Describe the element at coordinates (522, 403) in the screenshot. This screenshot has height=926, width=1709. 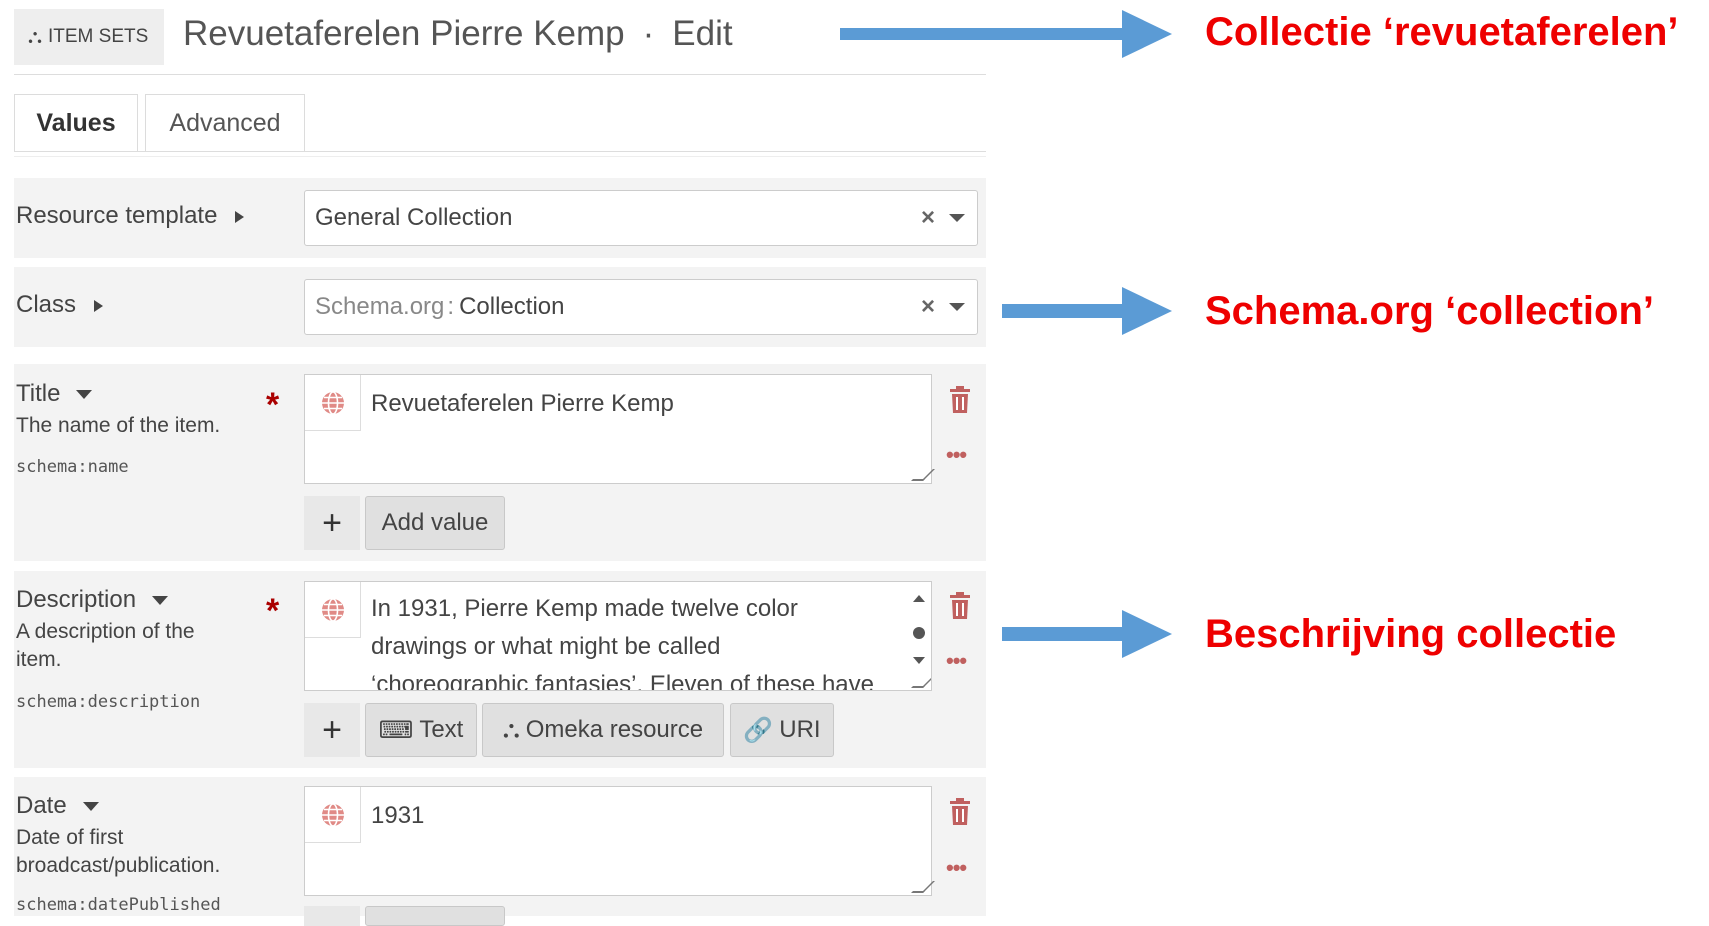
I see `title-value-text: Revuetaferelen Pierre Kemp` at that location.